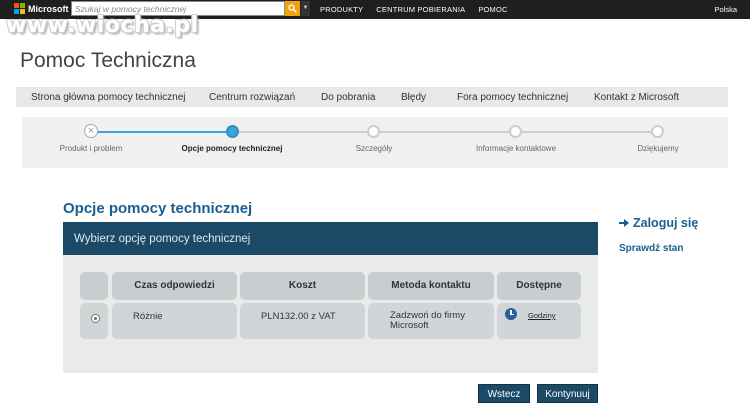 The width and height of the screenshot is (750, 416). Describe the element at coordinates (413, 97) in the screenshot. I see `nav-errors: Błędy` at that location.